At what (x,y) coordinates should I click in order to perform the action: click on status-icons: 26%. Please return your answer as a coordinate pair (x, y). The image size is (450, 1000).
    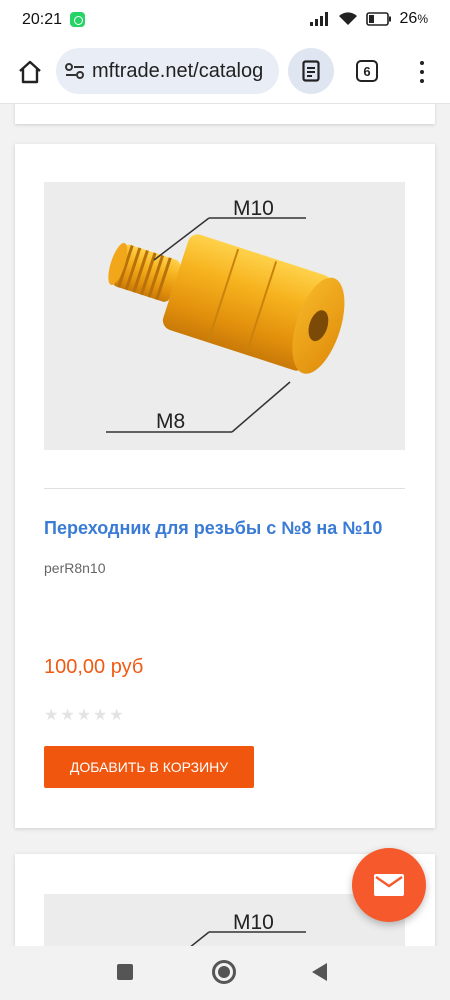
    Looking at the image, I should click on (368, 19).